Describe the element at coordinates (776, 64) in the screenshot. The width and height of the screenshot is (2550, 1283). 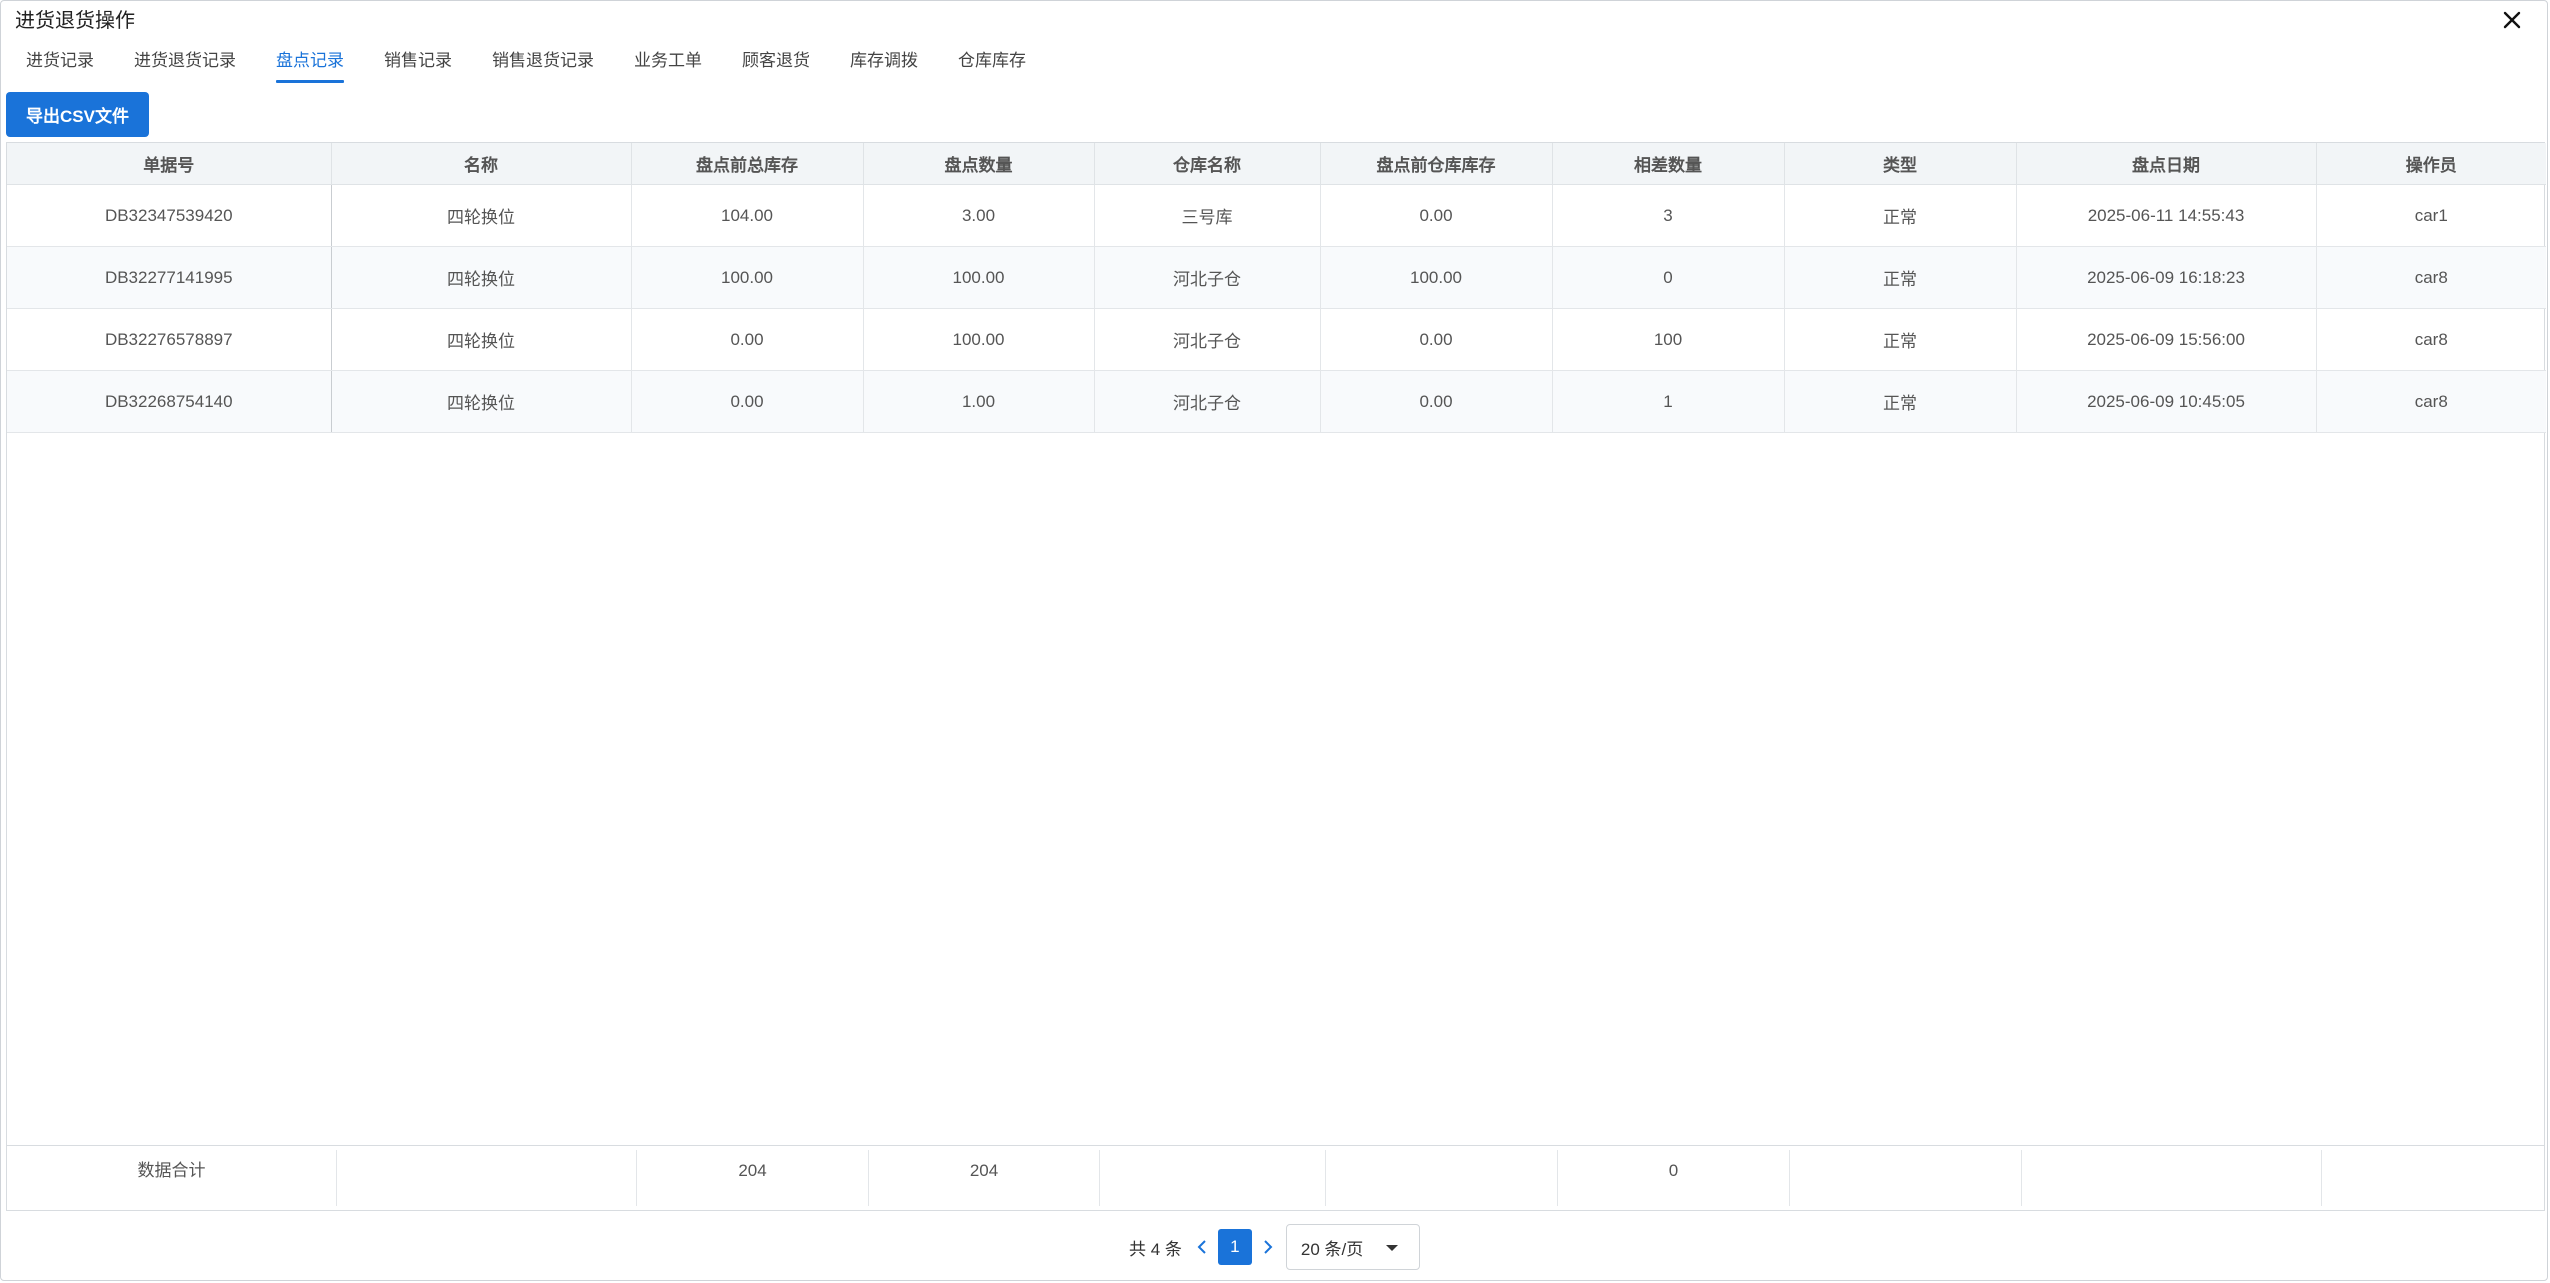
I see `tab-customer-returns: 顾客退货` at that location.